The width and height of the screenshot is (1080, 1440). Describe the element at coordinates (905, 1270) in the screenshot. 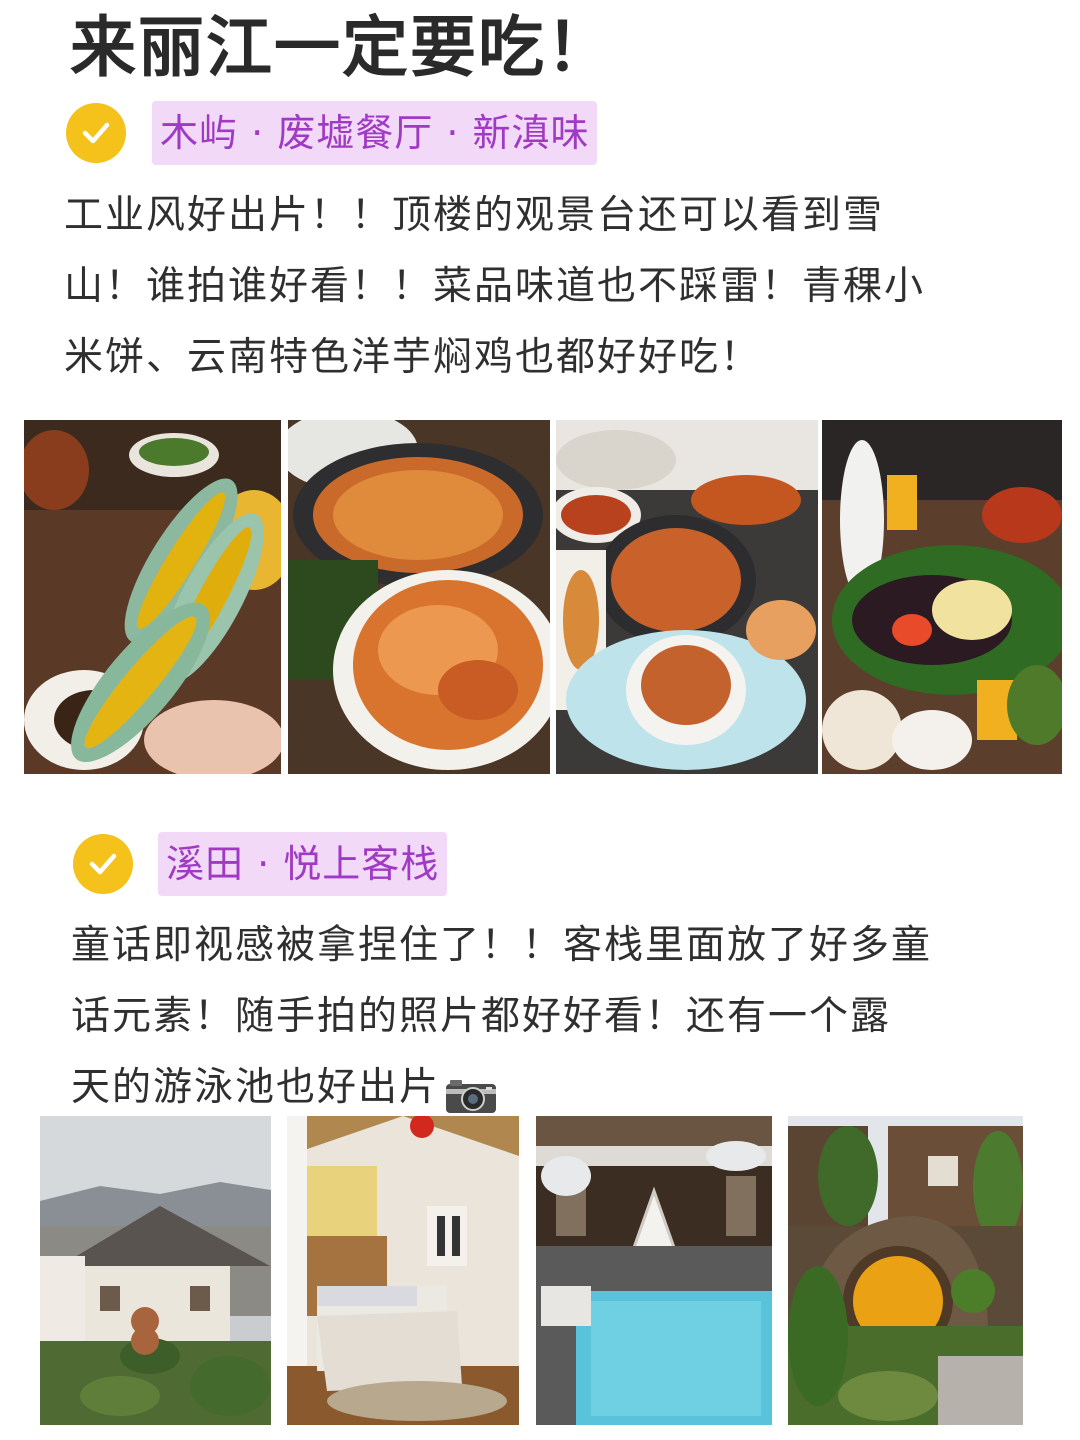

I see `photo-hobbit-door` at that location.